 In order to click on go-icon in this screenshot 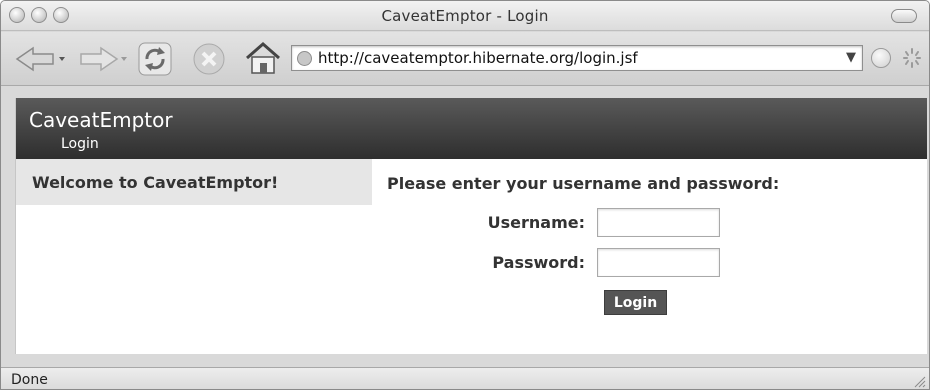, I will do `click(881, 58)`.